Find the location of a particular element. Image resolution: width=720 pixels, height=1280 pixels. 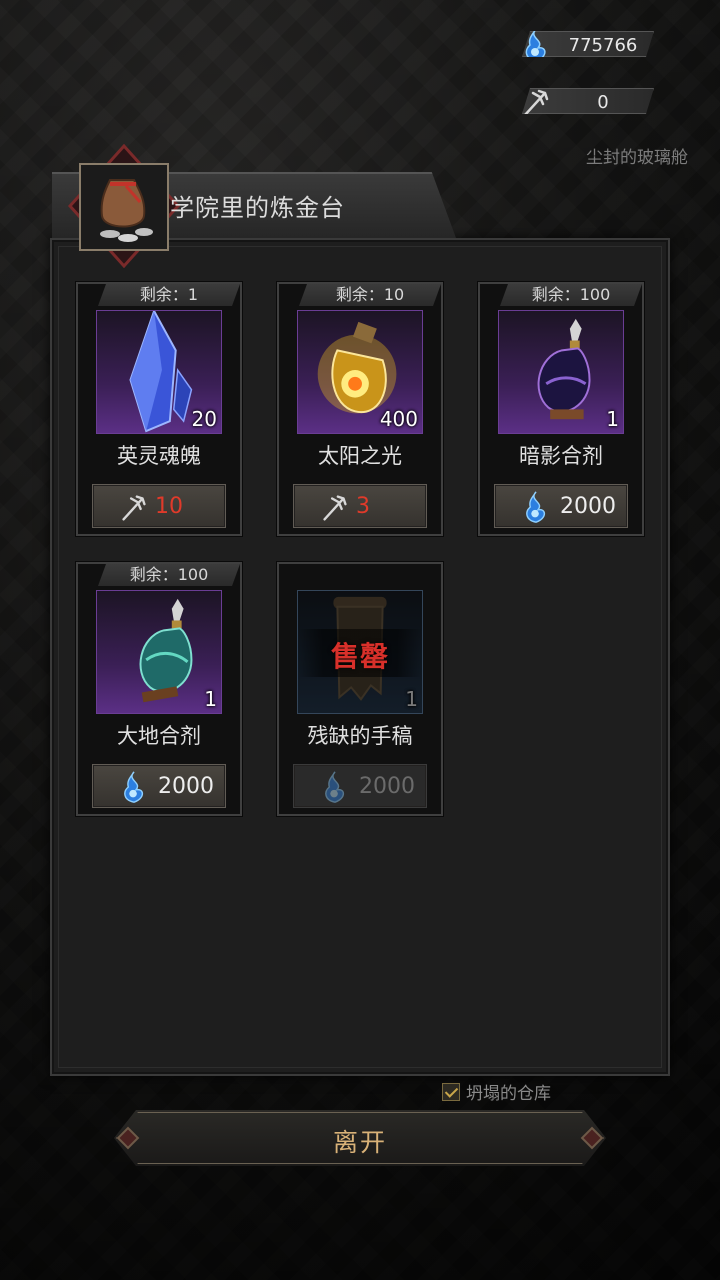

shop-item-card: 剩余：1 20 英灵魂魄 10 is located at coordinates (159, 409).